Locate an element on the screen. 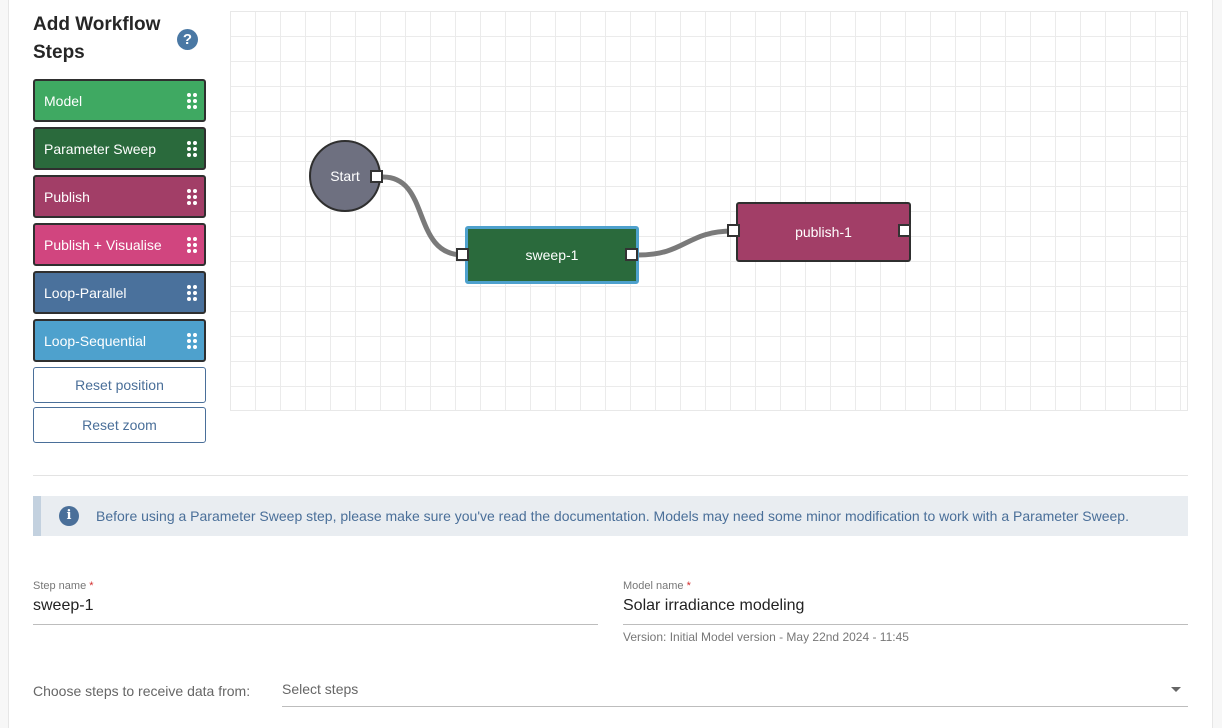 Image resolution: width=1222 pixels, height=728 pixels. publish-1-node: publish-1 is located at coordinates (823, 232).